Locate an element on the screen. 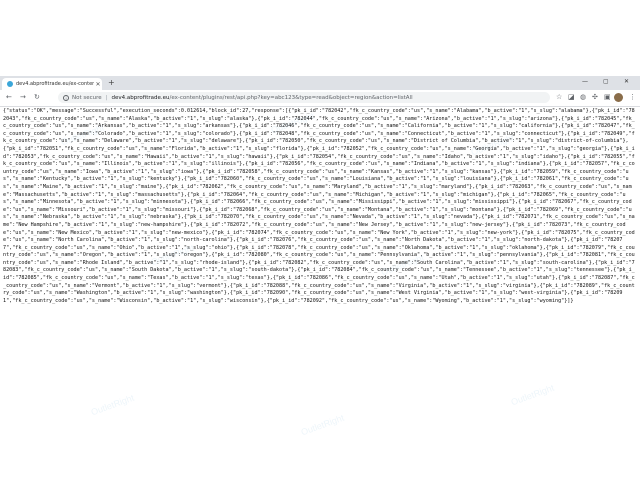 This screenshot has height=480, width=640. info-icon: i is located at coordinates (66, 97).